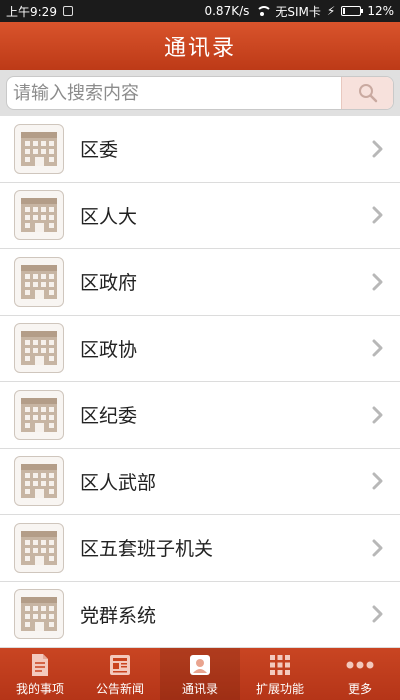 This screenshot has height=700, width=400. I want to click on list-item: 区人大, so click(200, 215).